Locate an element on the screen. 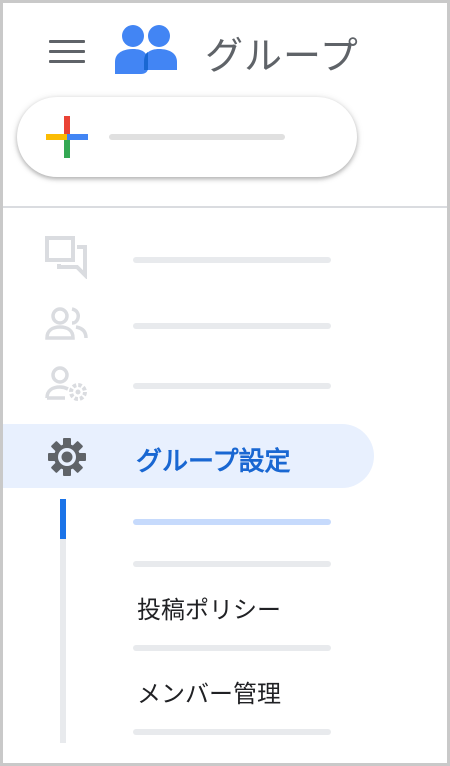 The height and width of the screenshot is (766, 450). people-icon is located at coordinates (67, 325).